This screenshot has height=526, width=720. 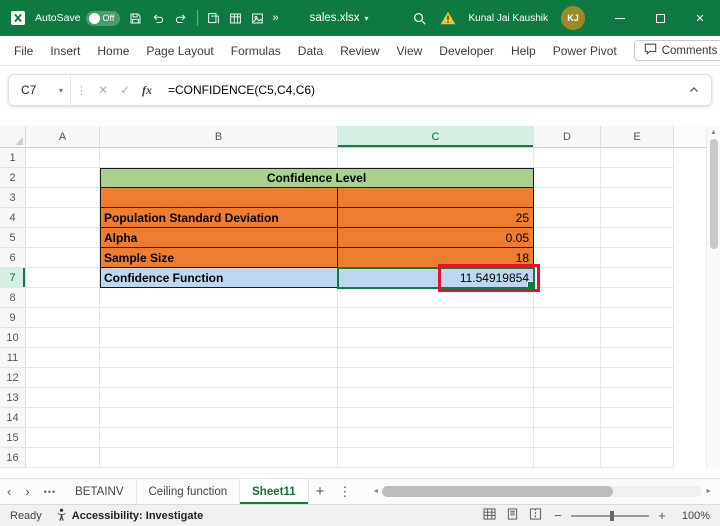 I want to click on cell-C16, so click(x=436, y=458).